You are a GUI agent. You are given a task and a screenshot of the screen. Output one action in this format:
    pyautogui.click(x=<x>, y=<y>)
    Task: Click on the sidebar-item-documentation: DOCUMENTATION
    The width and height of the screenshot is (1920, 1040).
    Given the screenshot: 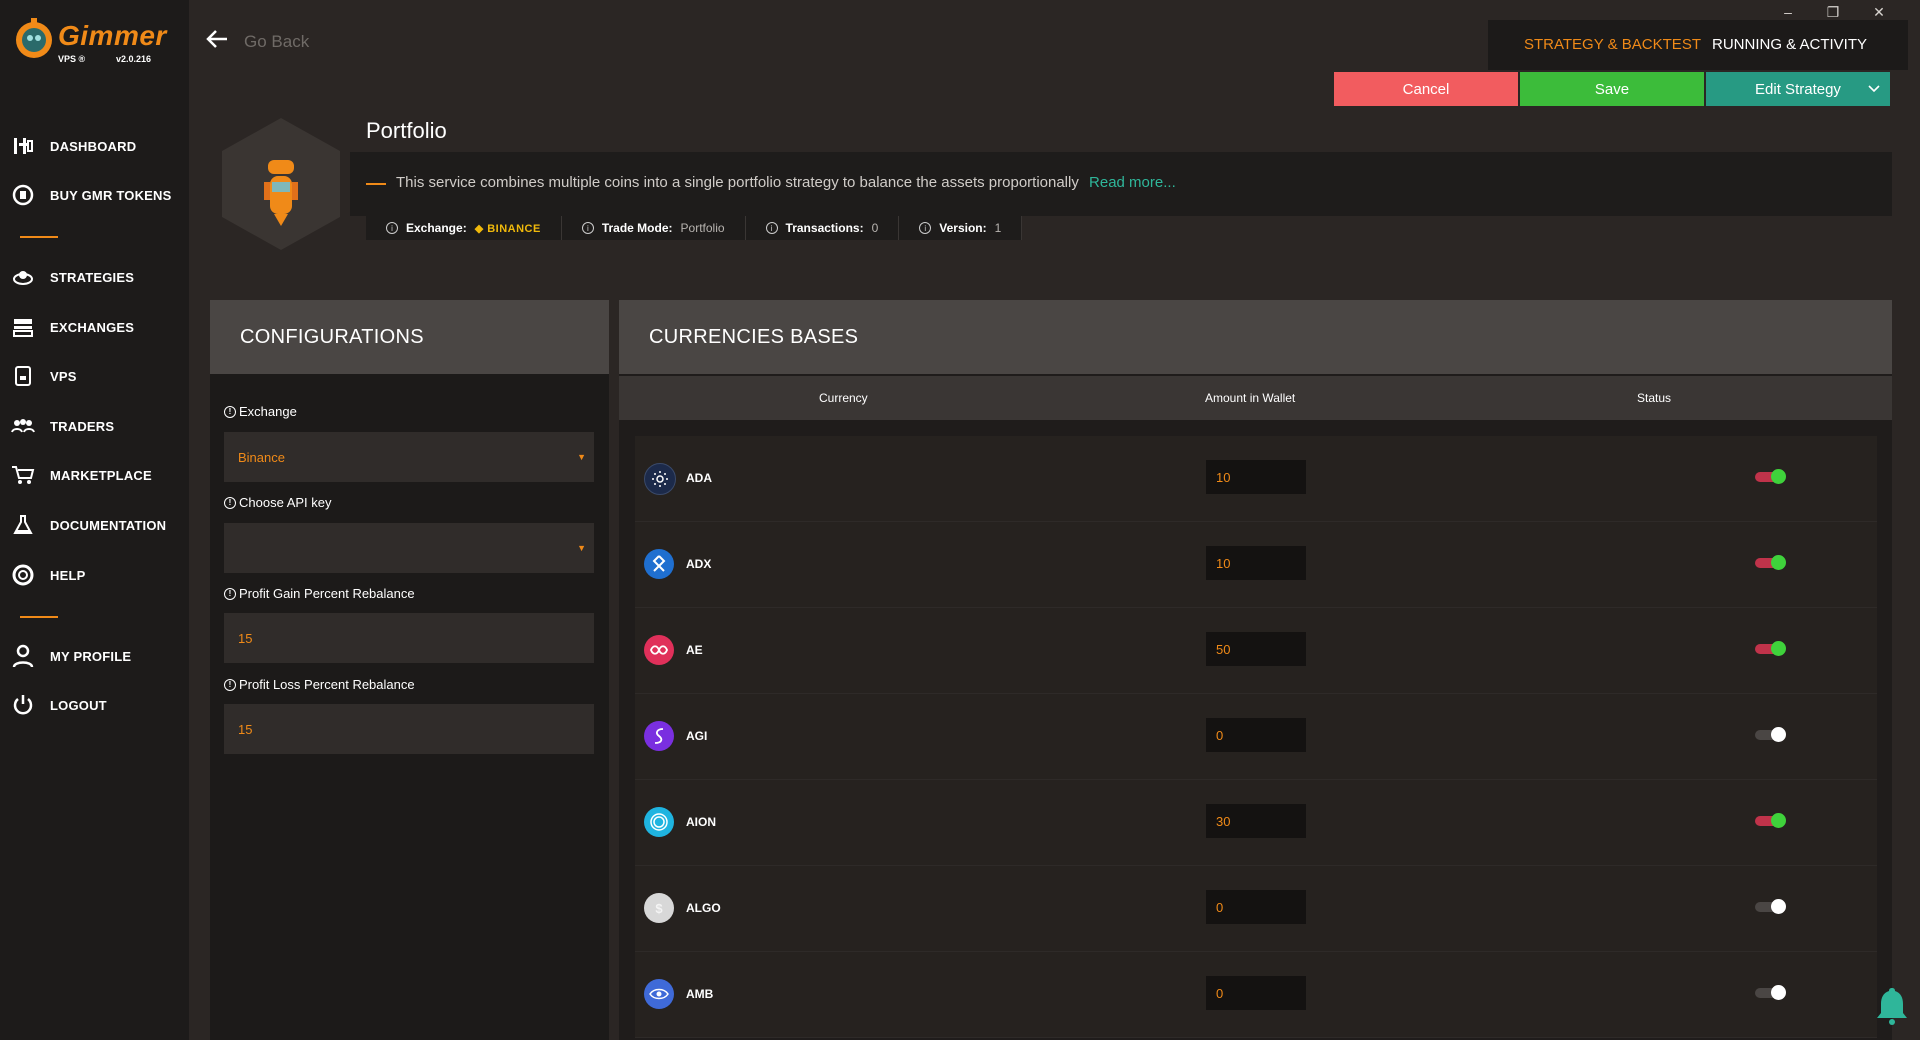 What is the action you would take?
    pyautogui.click(x=95, y=525)
    